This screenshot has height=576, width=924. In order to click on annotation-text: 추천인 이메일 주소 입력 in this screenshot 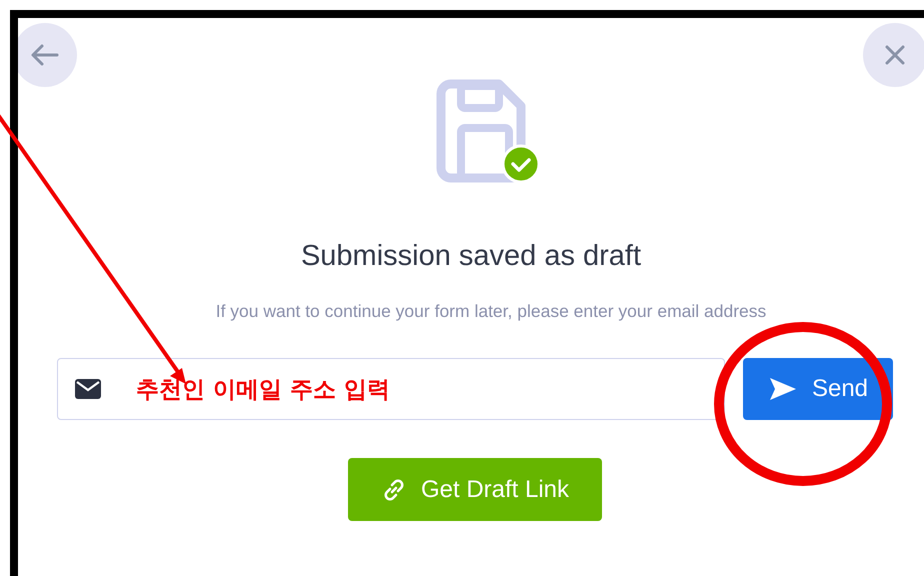, I will do `click(263, 390)`.